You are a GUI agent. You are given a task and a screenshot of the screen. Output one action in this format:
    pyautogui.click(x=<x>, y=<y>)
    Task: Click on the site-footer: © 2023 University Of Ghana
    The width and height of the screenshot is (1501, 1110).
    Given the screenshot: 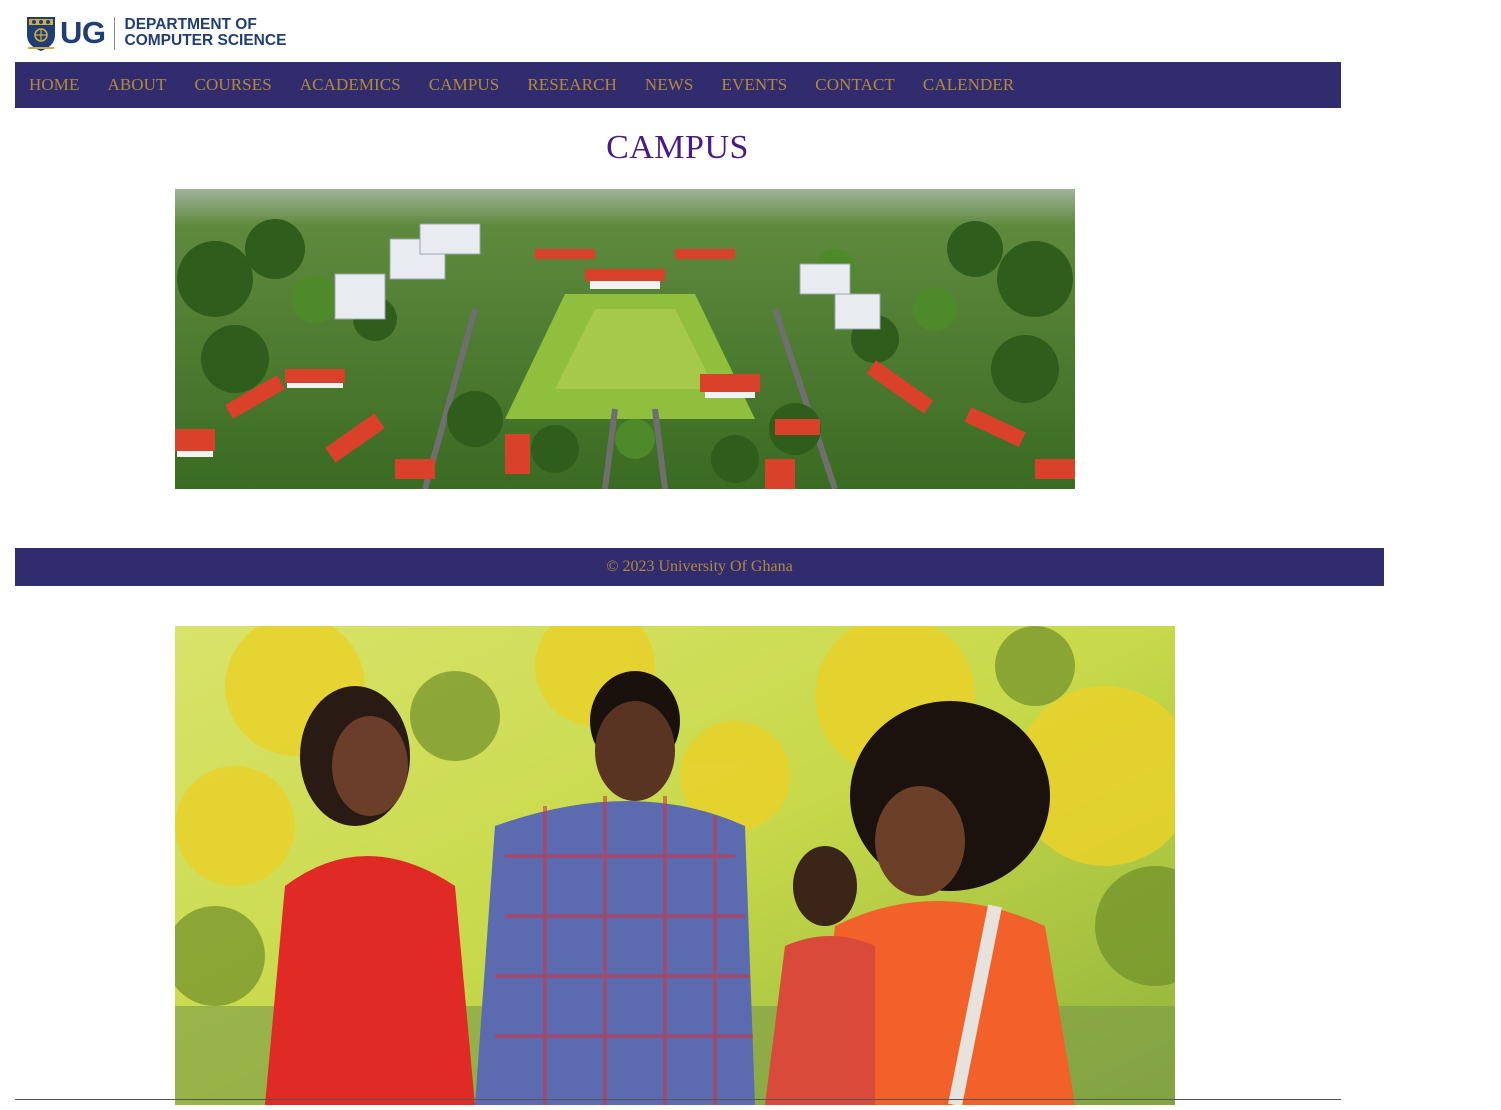 What is the action you would take?
    pyautogui.click(x=699, y=567)
    